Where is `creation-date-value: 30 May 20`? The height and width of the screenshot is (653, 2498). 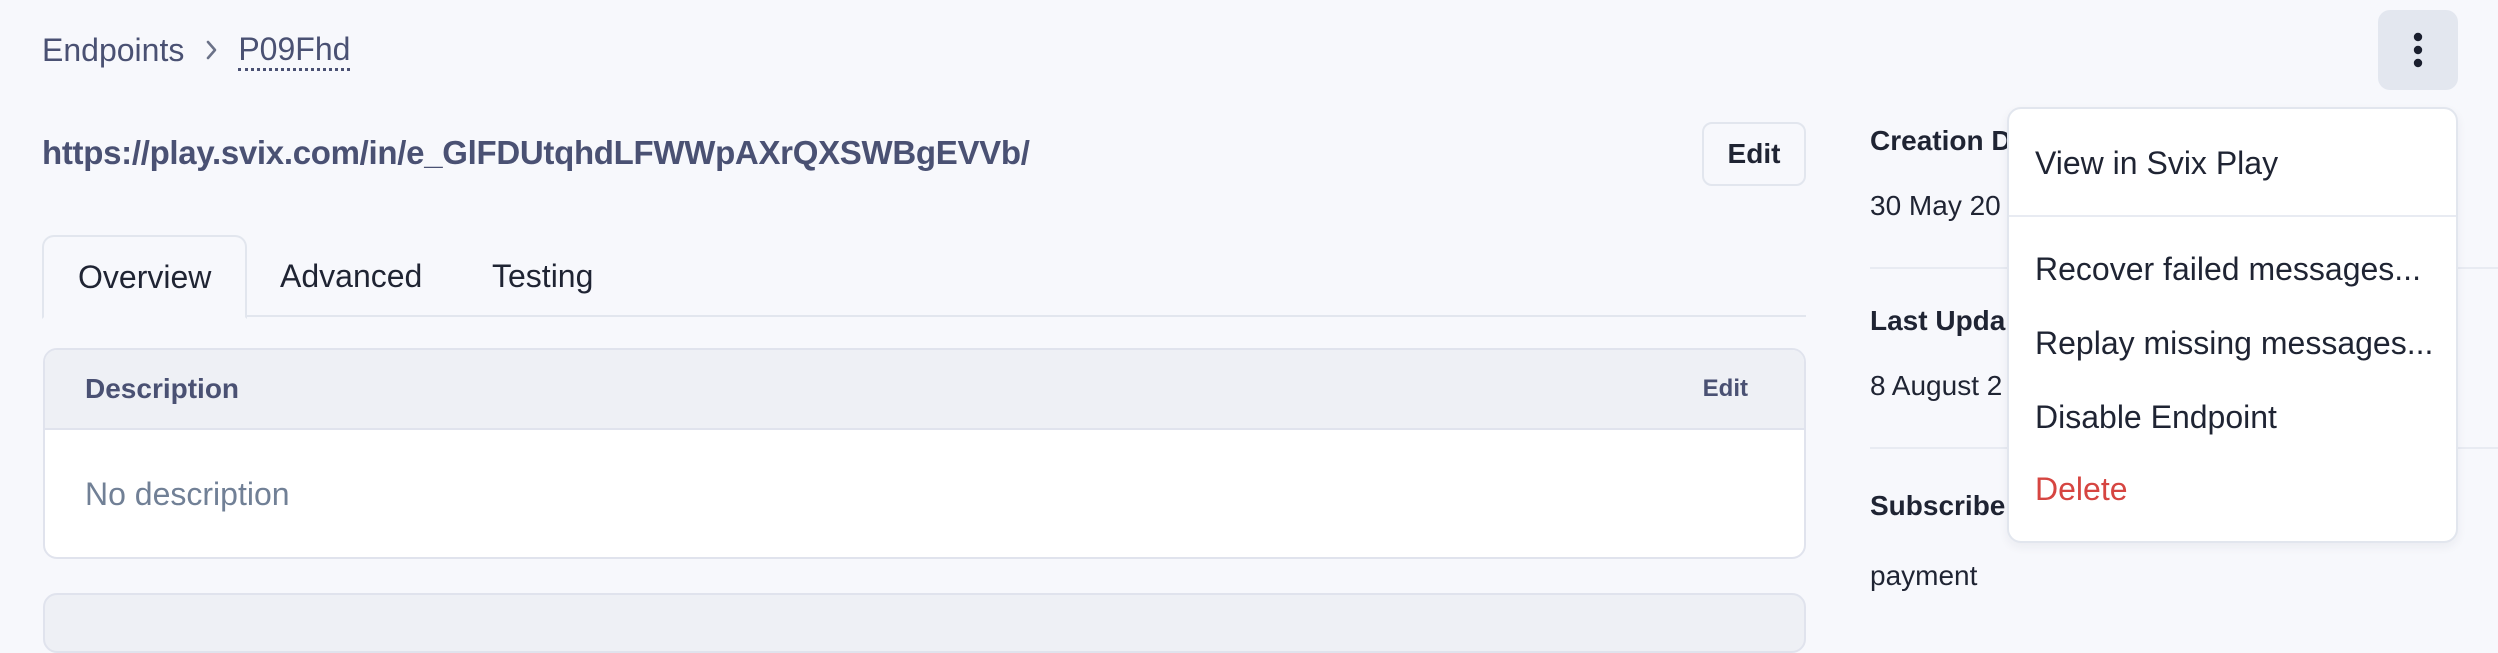 creation-date-value: 30 May 20 is located at coordinates (1935, 205).